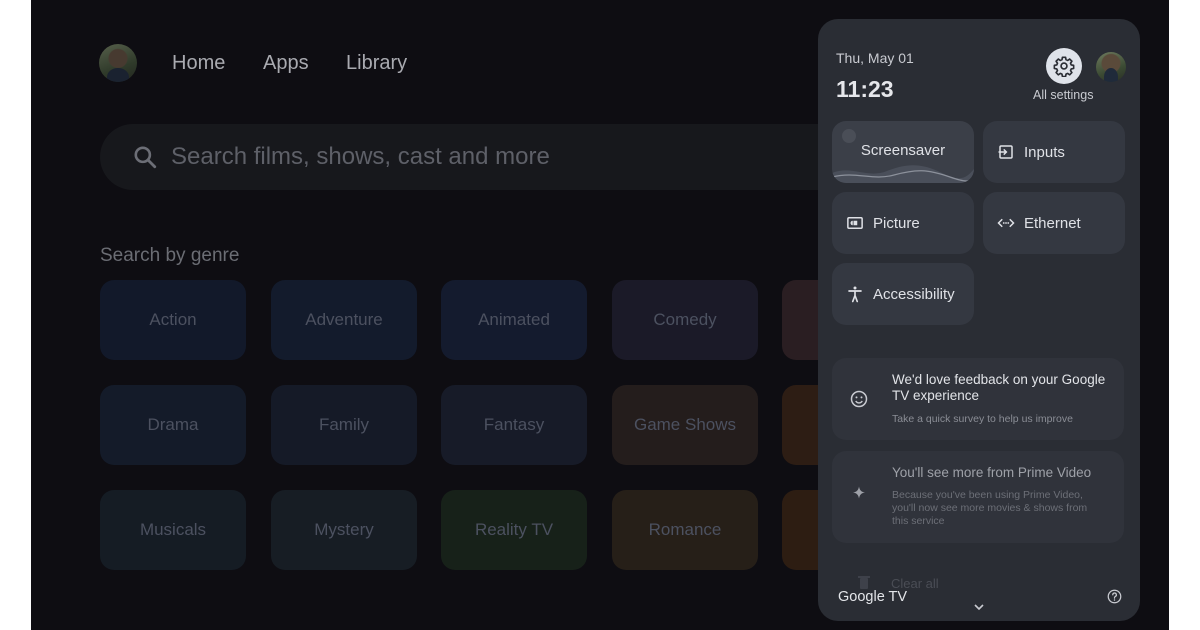 This screenshot has height=630, width=1200. I want to click on accessibility-tile: Accessibility, so click(903, 294).